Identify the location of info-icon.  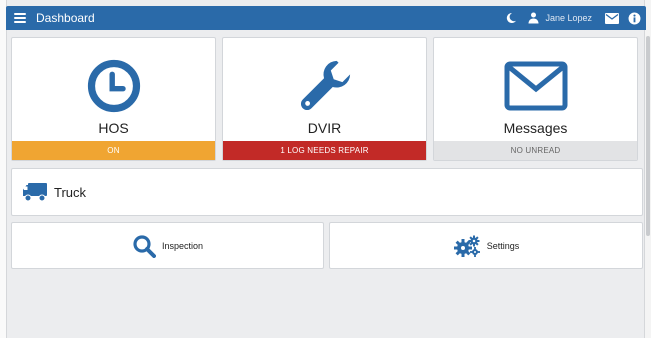
(634, 18).